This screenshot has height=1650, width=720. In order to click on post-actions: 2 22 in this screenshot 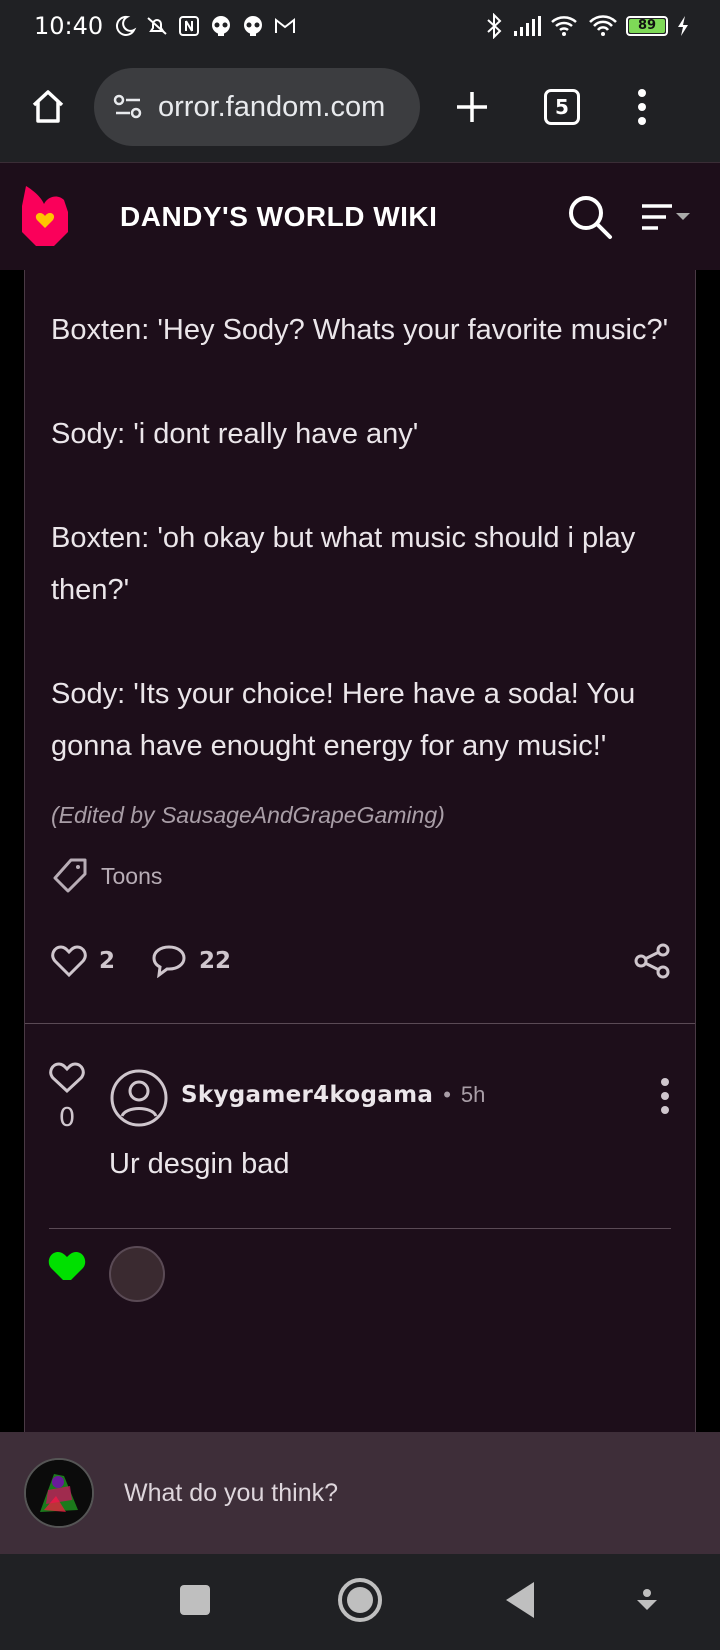, I will do `click(361, 961)`.